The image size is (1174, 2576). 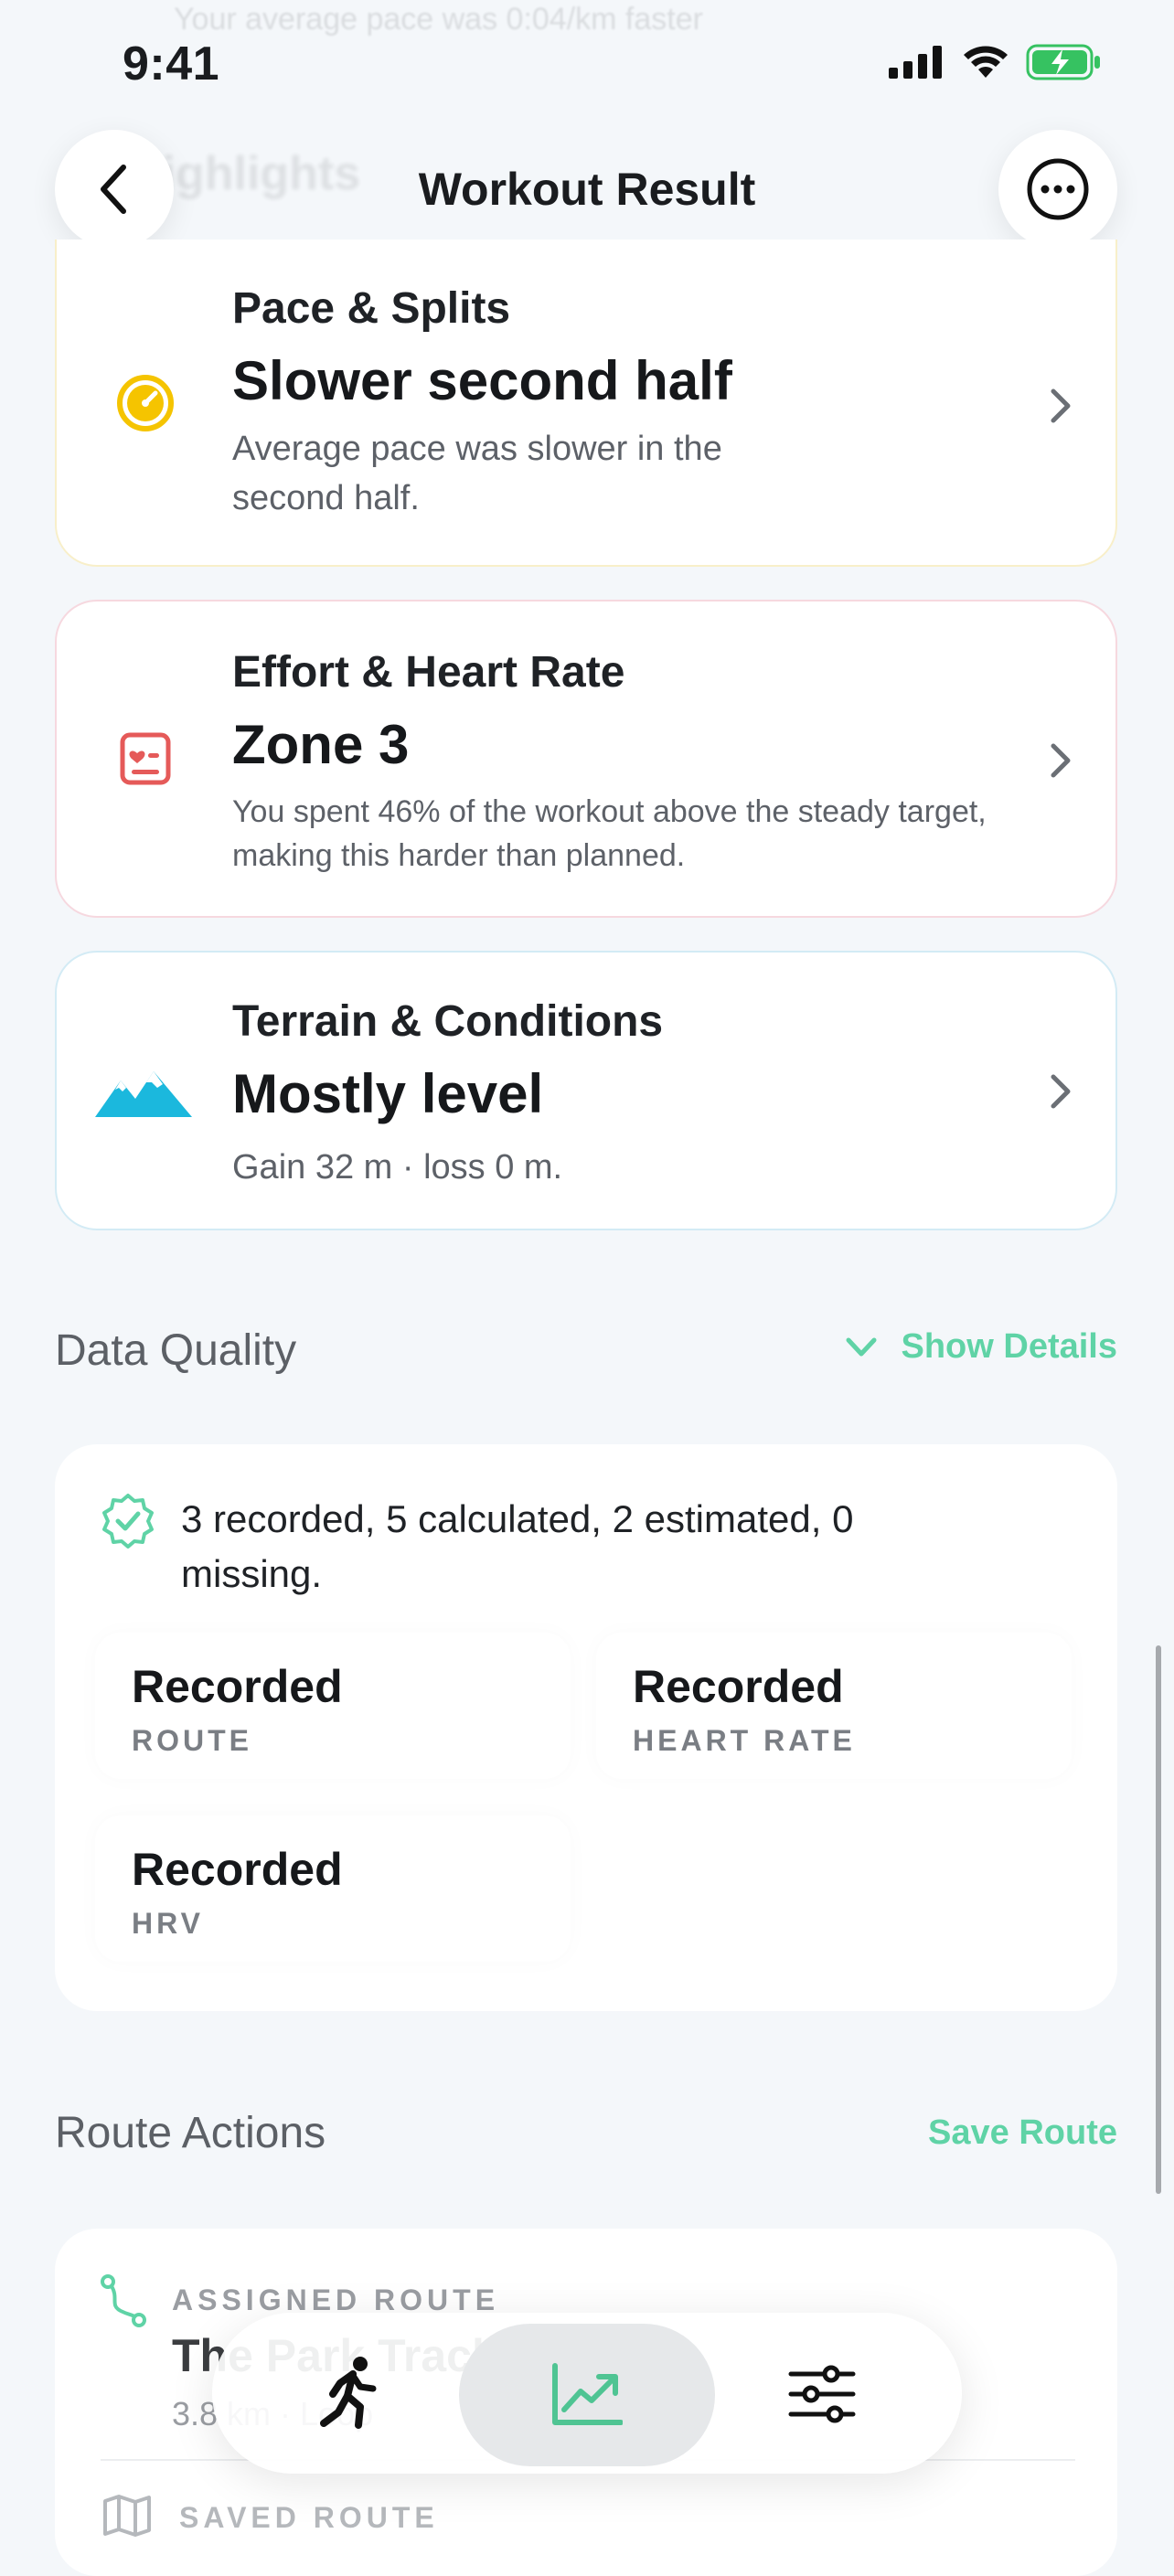 What do you see at coordinates (1009, 1346) in the screenshot?
I see `show-details-label: Show Details` at bounding box center [1009, 1346].